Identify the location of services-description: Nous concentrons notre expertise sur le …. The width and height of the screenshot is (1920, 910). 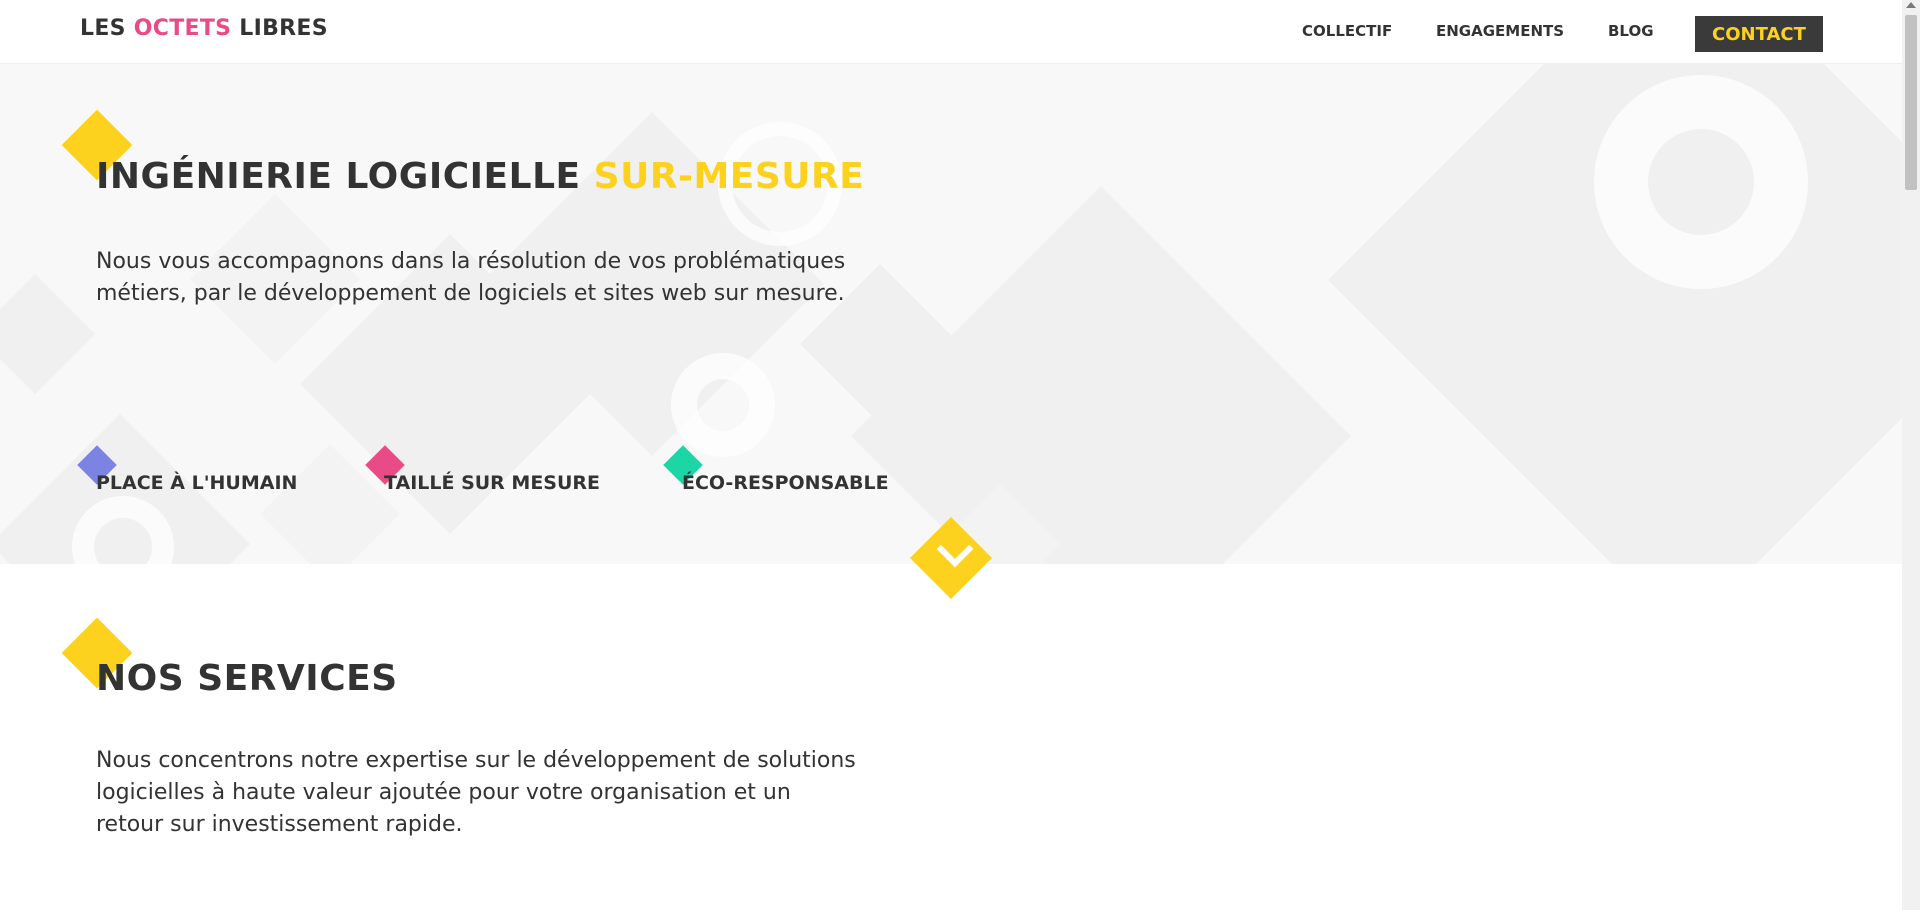
(476, 792).